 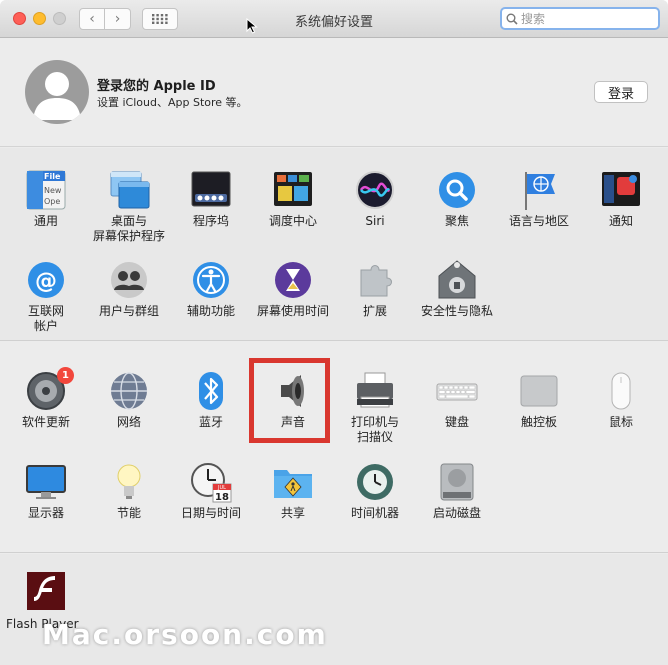 I want to click on pane-label: 蓝牙, so click(x=210, y=422).